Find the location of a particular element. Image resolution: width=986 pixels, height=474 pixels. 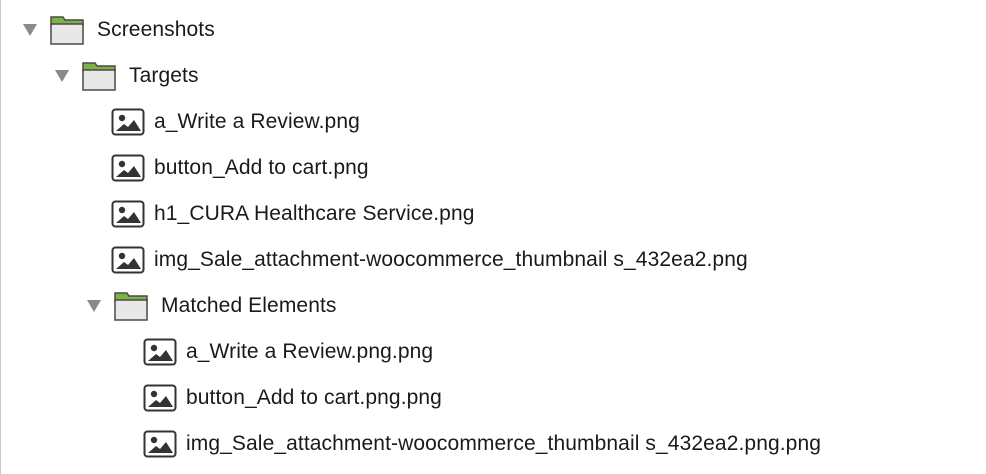

tree-file-item: a_Write a Review.png is located at coordinates (180, 122).